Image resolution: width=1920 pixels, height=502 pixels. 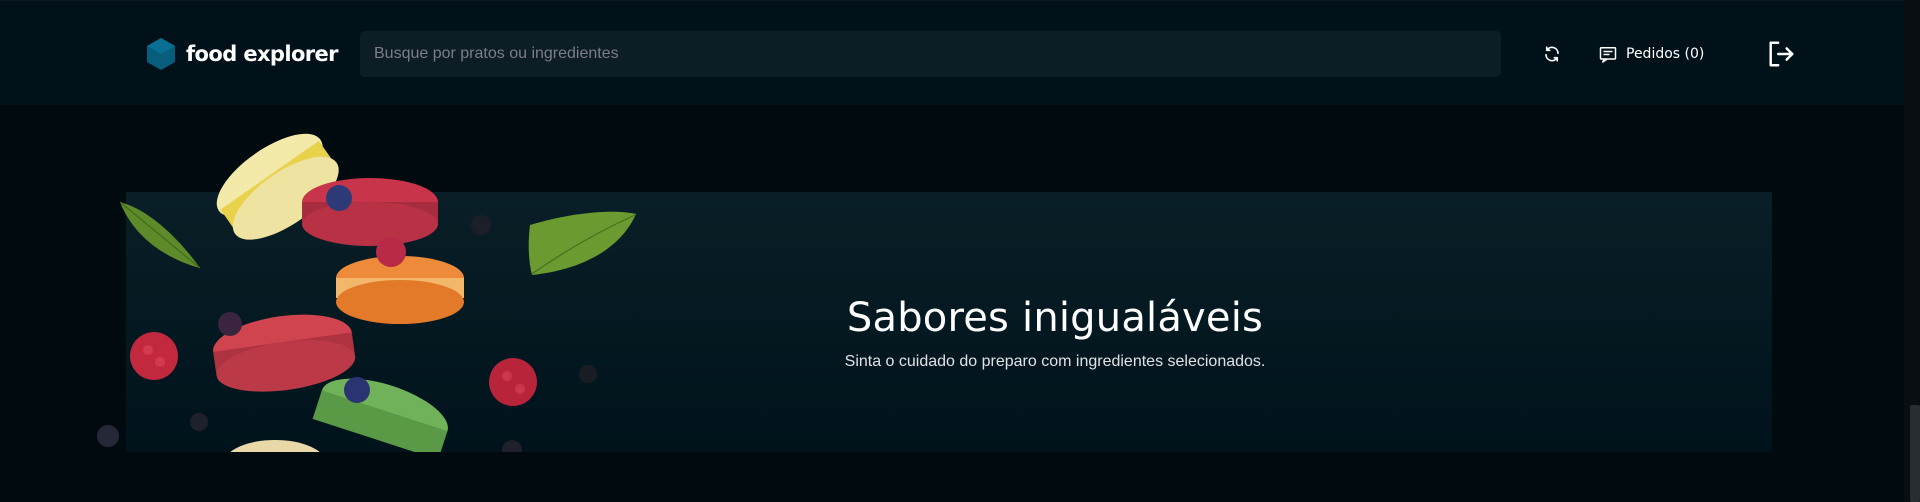 I want to click on banner-title: Sabores inigualáveis, so click(x=1055, y=318).